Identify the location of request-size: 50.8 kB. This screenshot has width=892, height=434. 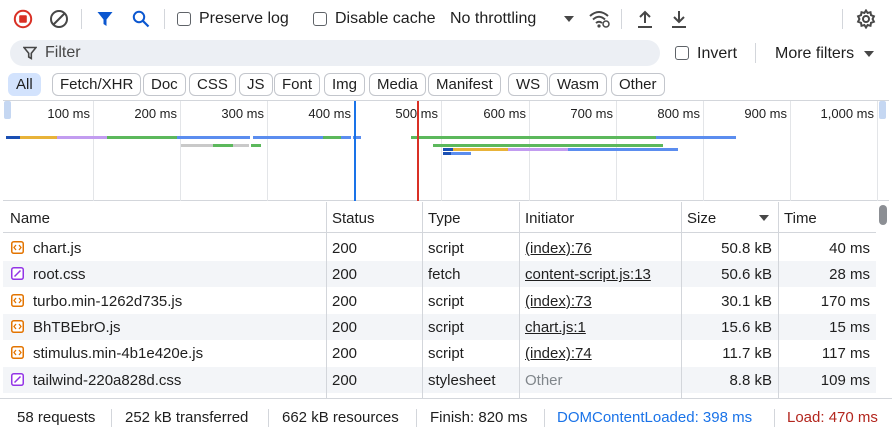
(746, 248).